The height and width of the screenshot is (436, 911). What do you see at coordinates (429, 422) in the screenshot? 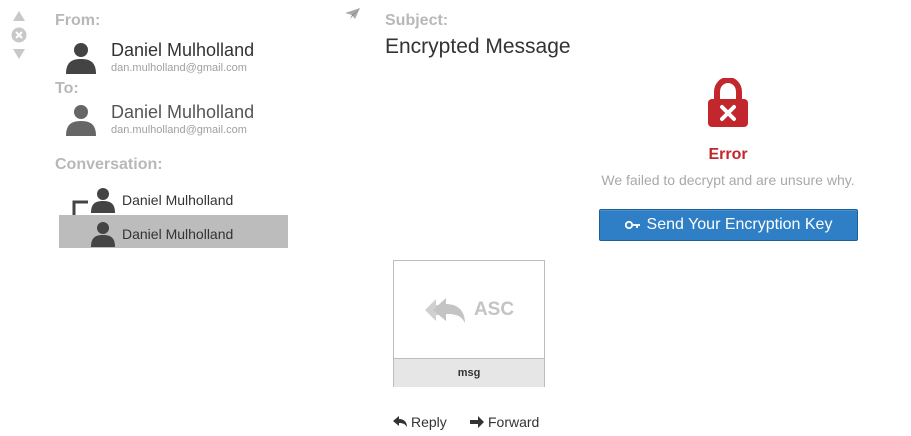
I see `reply-label: Reply` at bounding box center [429, 422].